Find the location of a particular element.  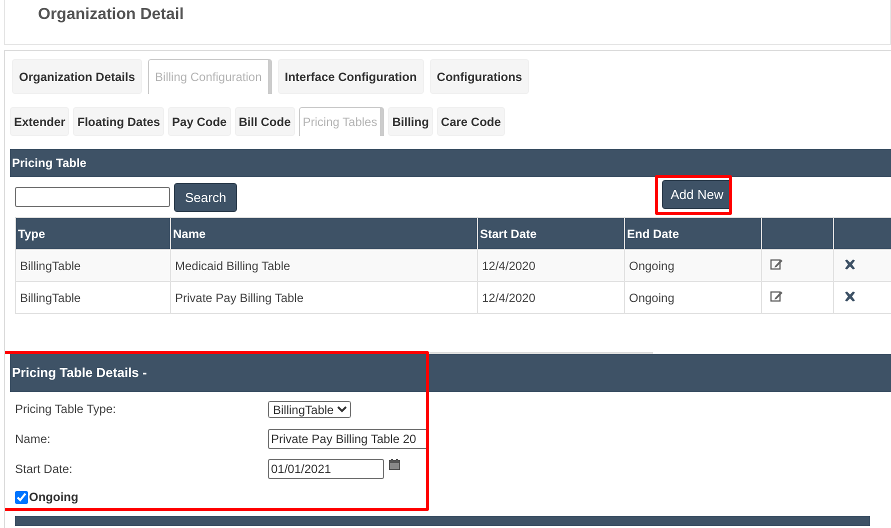

column-header: Start Date is located at coordinates (551, 234).